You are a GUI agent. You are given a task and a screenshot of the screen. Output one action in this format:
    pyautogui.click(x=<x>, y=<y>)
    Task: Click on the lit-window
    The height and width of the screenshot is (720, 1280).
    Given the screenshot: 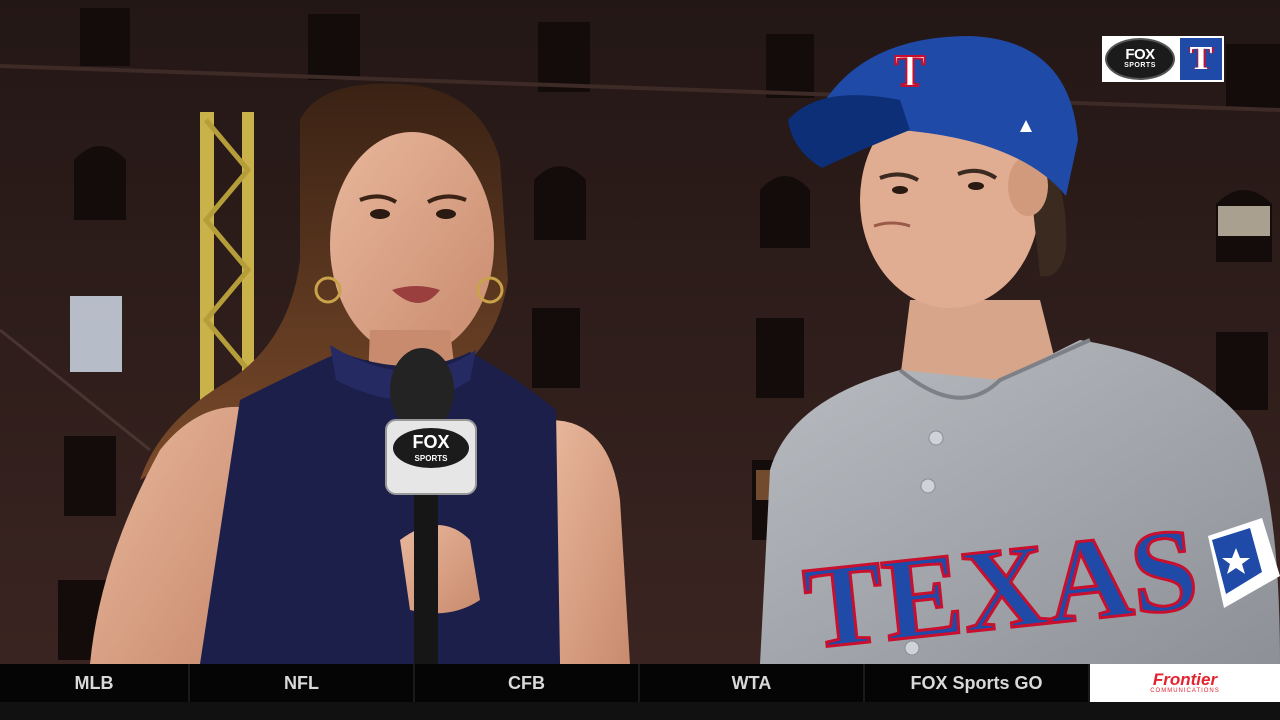 What is the action you would take?
    pyautogui.click(x=96, y=334)
    